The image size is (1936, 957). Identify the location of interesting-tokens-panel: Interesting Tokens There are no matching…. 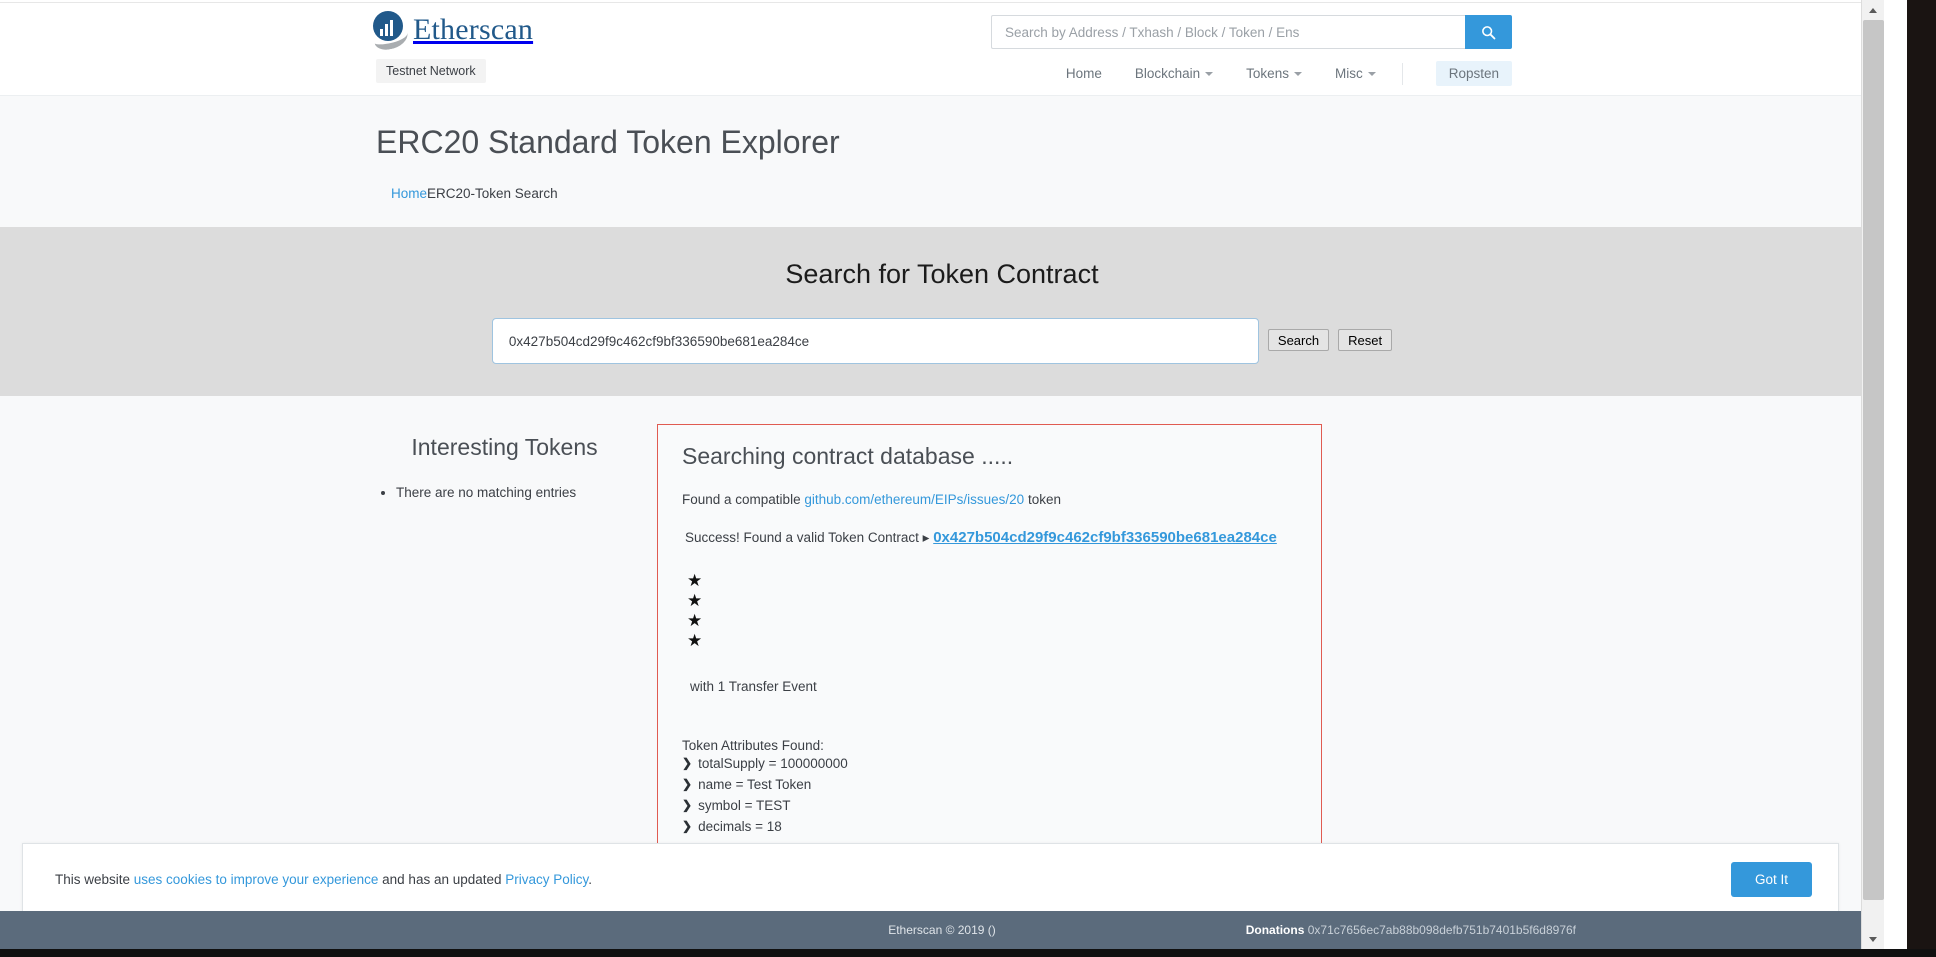
(504, 645).